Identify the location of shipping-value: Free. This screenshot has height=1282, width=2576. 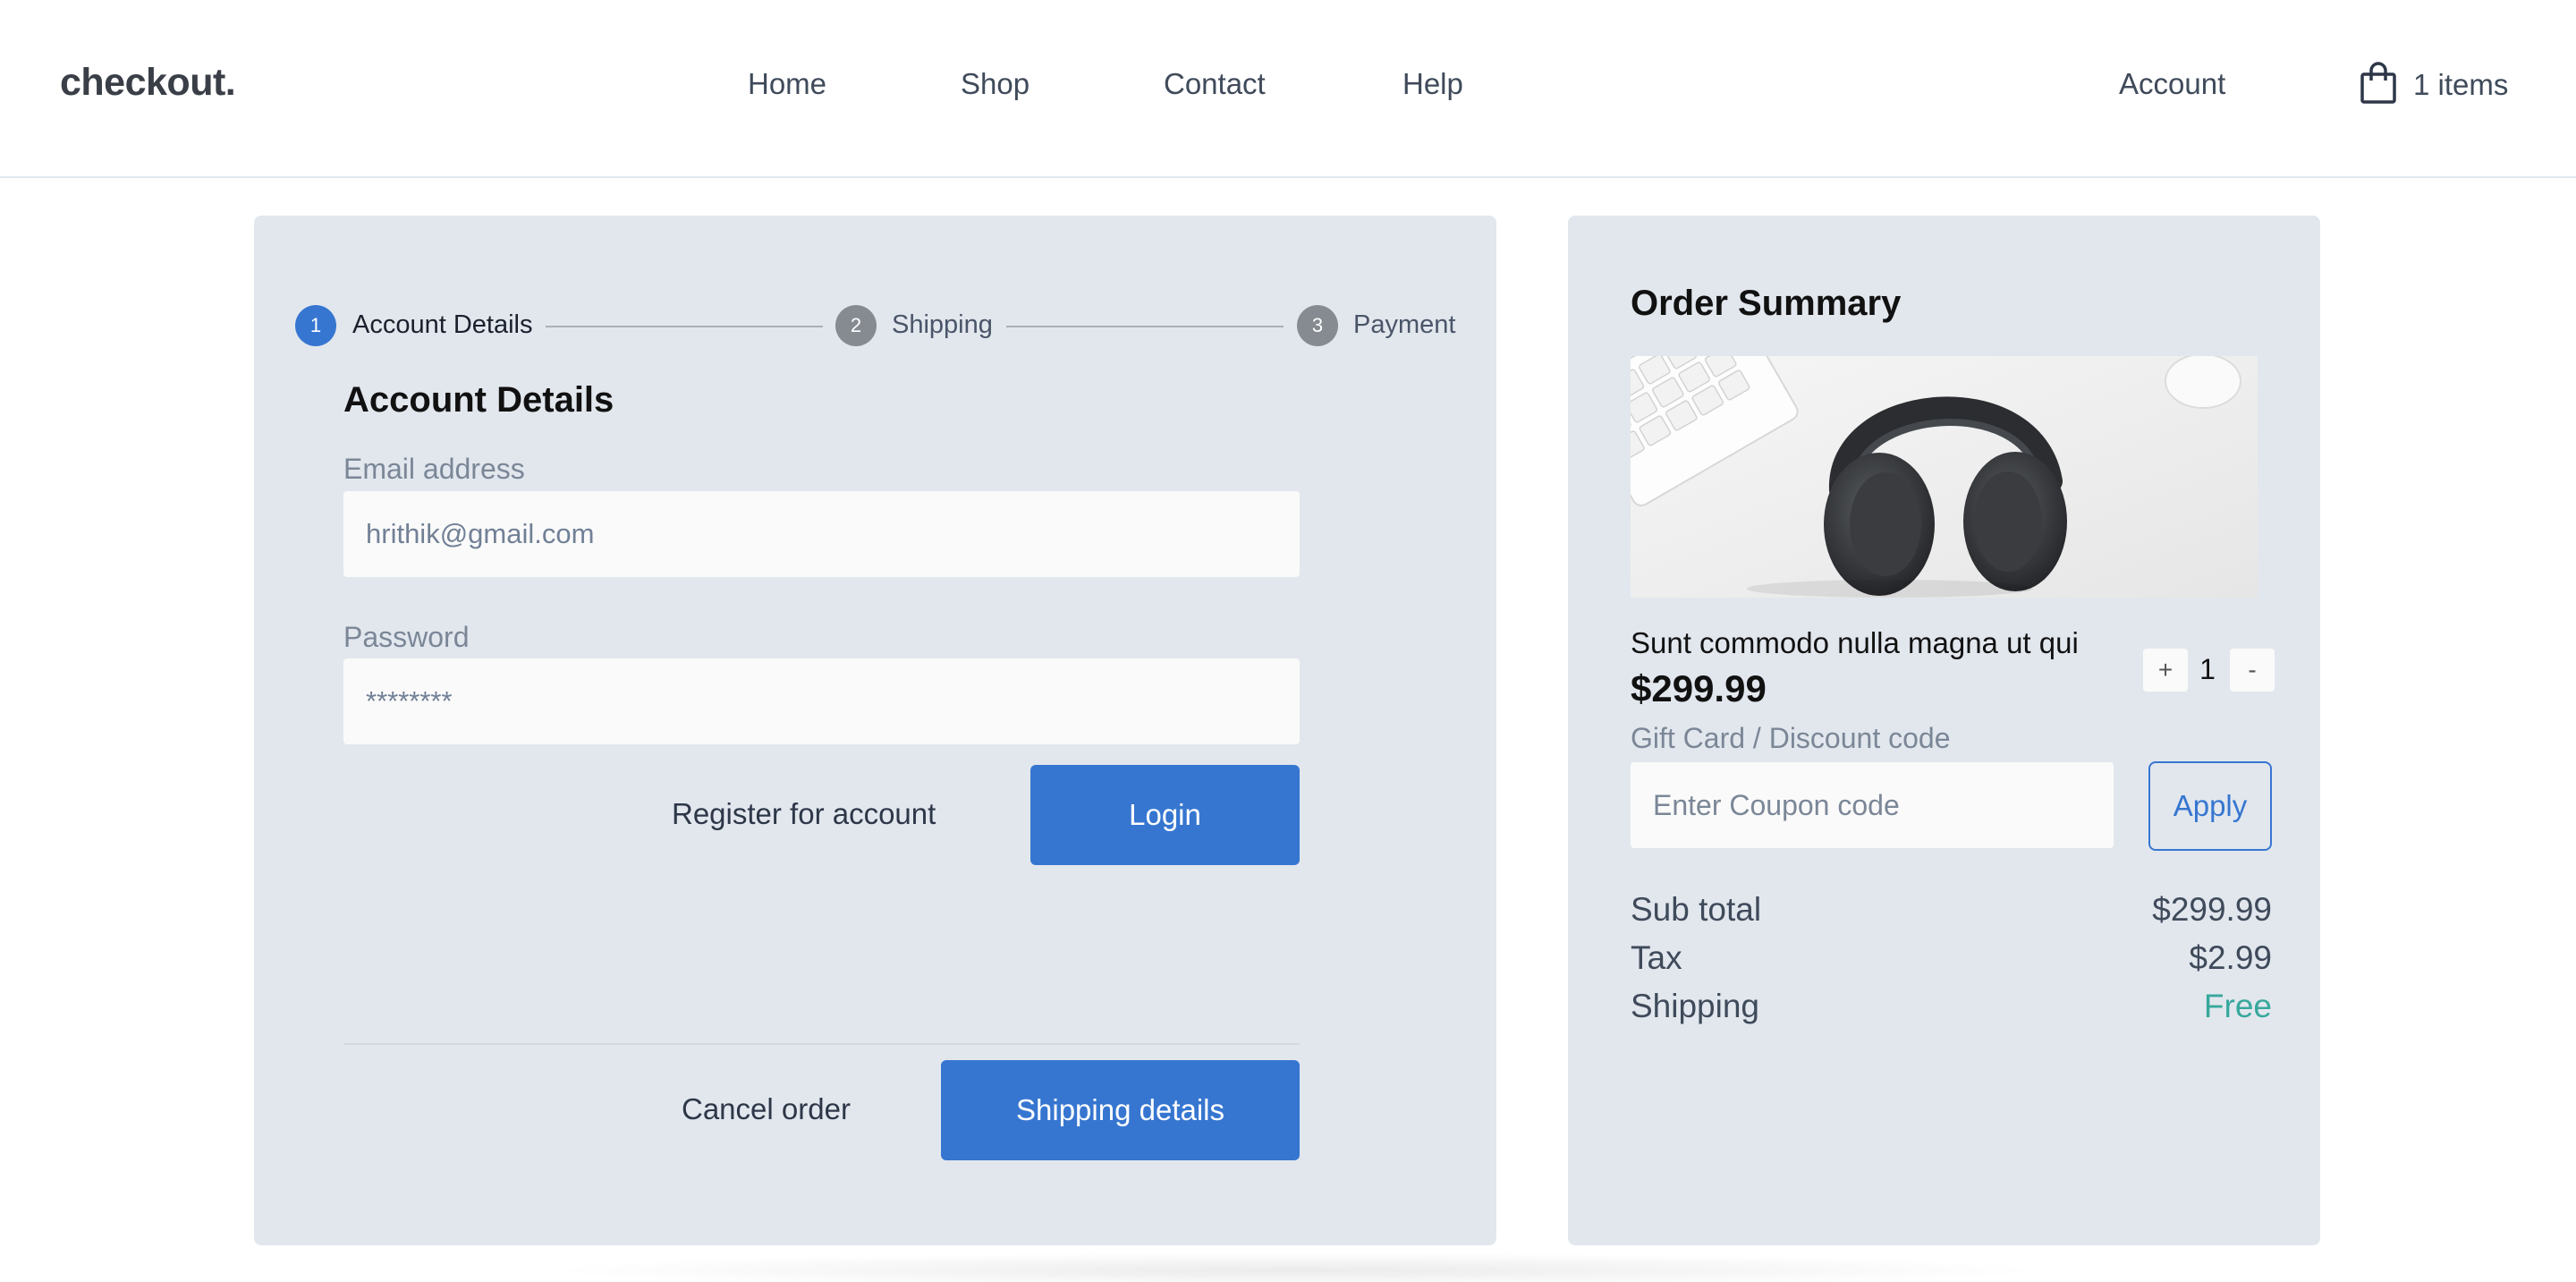
(2237, 1006).